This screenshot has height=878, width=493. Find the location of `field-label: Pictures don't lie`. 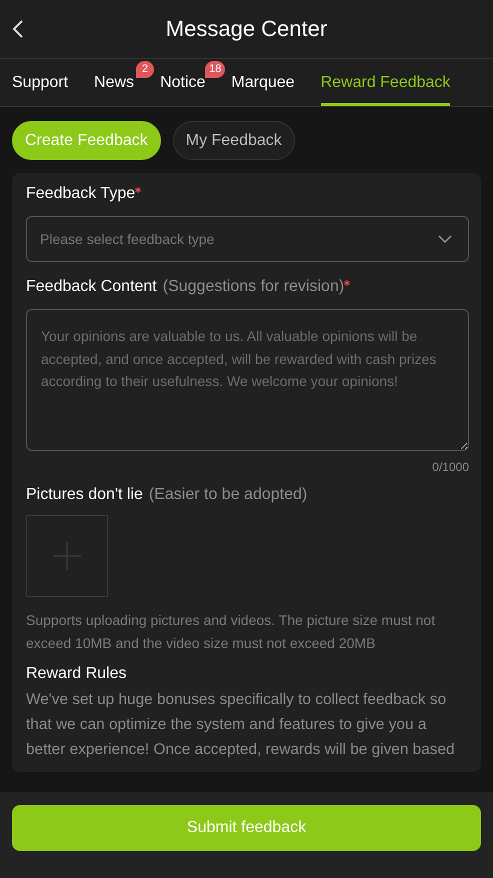

field-label: Pictures don't lie is located at coordinates (84, 495).